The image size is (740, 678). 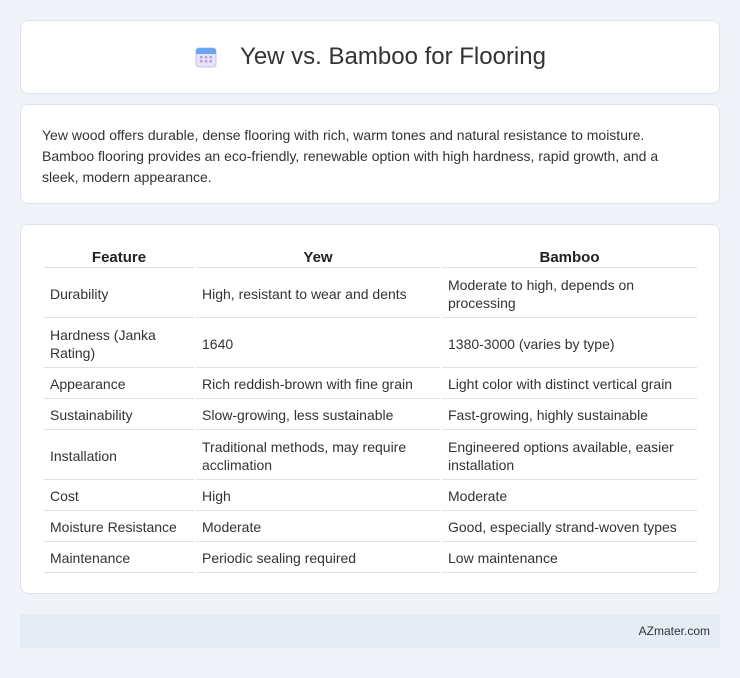 I want to click on table-cell: Cost, so click(x=119, y=496).